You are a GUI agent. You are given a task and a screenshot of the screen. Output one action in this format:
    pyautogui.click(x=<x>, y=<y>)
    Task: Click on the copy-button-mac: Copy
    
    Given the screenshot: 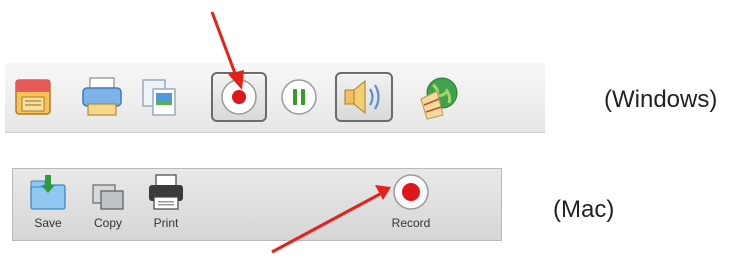 What is the action you would take?
    pyautogui.click(x=108, y=201)
    